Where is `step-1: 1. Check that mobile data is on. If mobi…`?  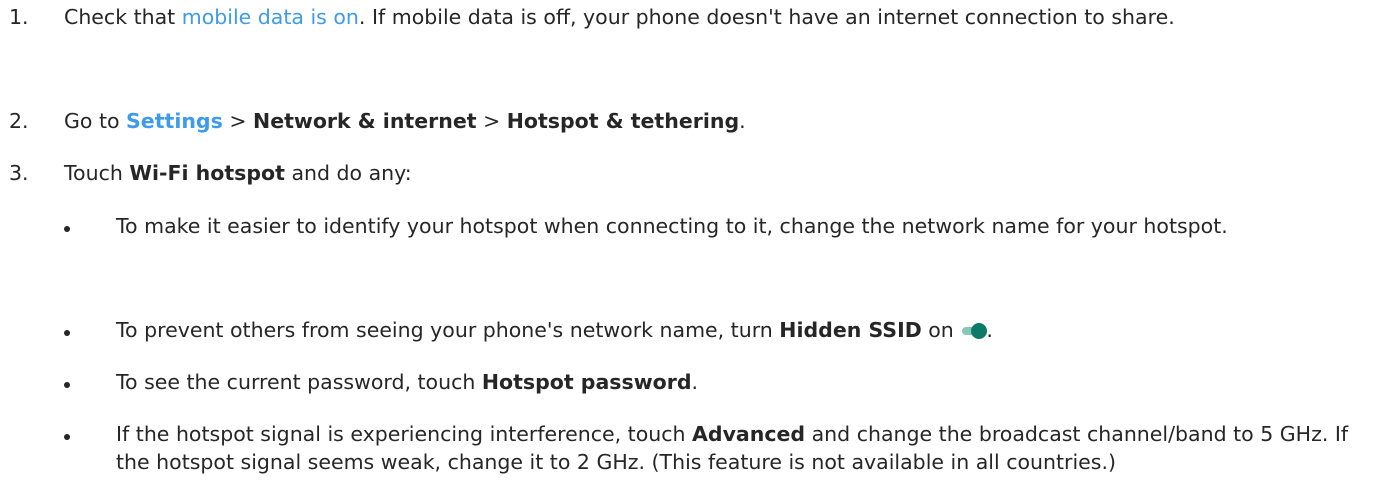 step-1: 1. Check that mobile data is on. If mobi… is located at coordinates (681, 17).